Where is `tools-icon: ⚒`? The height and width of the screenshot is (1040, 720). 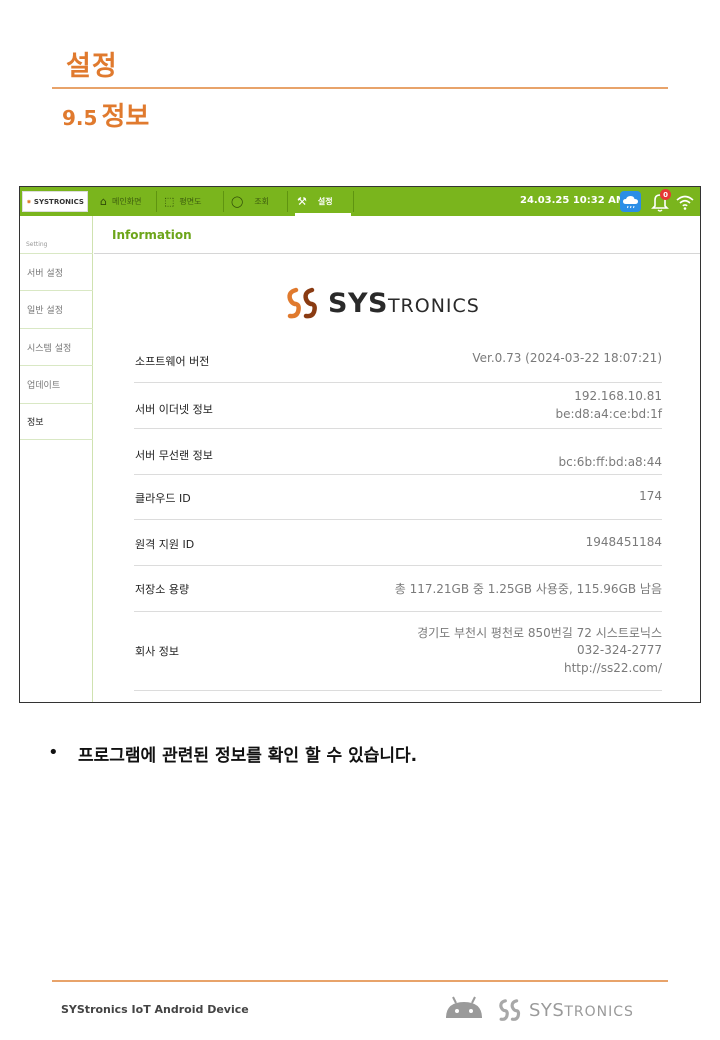 tools-icon: ⚒ is located at coordinates (302, 201).